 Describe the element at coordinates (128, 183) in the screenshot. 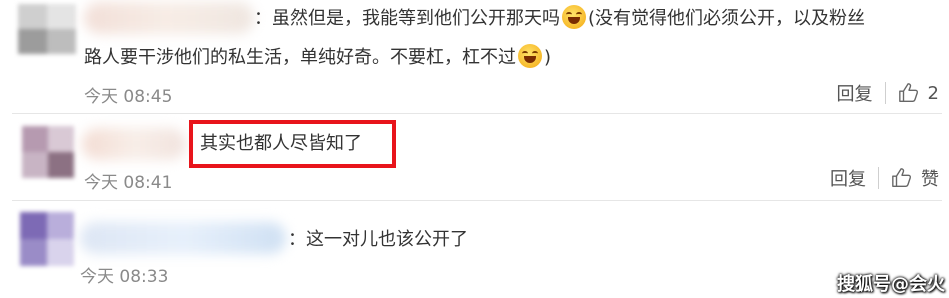

I see `timestamp: 今天 08:41` at that location.